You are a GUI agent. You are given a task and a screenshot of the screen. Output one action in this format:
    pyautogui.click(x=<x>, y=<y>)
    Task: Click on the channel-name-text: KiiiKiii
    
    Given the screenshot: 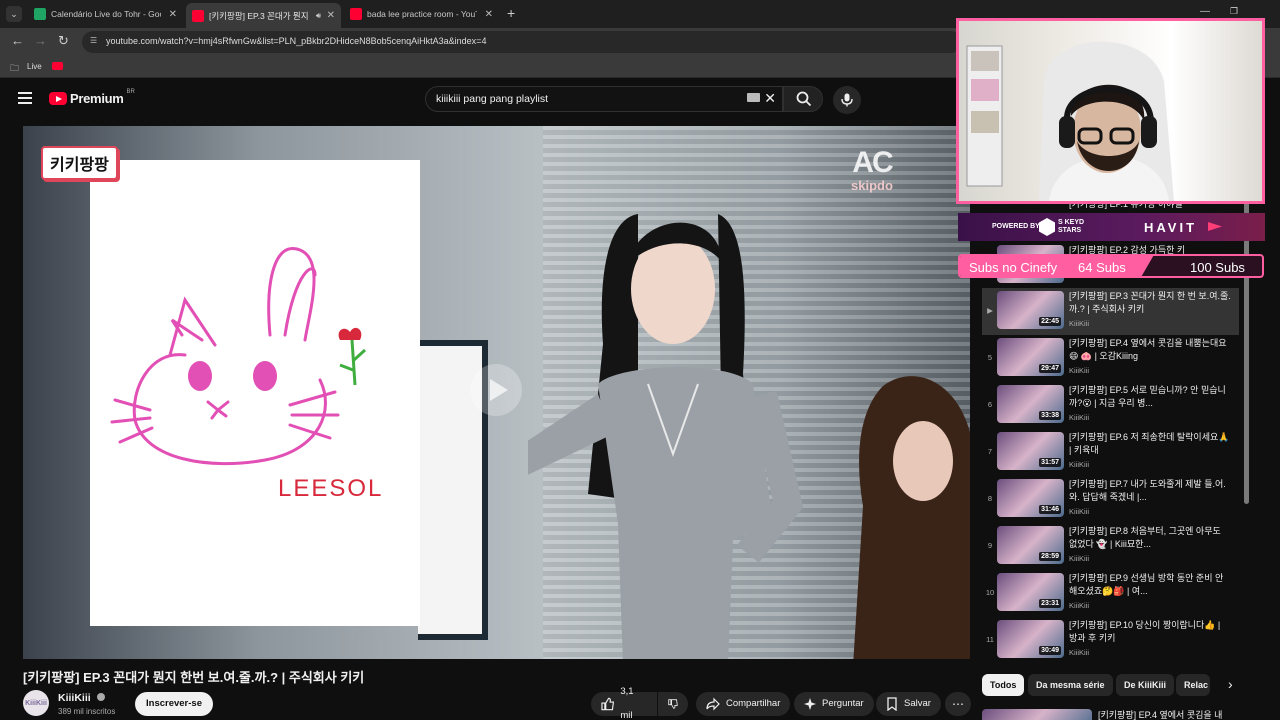 What is the action you would take?
    pyautogui.click(x=74, y=698)
    